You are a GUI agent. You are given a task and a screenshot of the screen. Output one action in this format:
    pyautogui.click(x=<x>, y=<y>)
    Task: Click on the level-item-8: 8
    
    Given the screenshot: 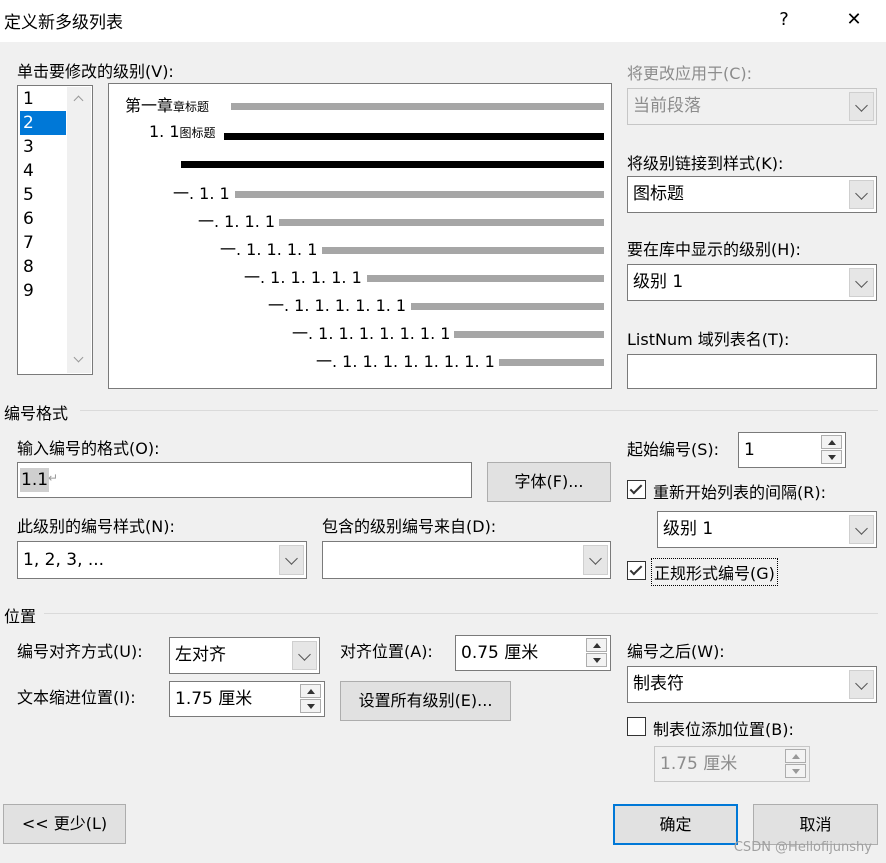 What is the action you would take?
    pyautogui.click(x=43, y=267)
    